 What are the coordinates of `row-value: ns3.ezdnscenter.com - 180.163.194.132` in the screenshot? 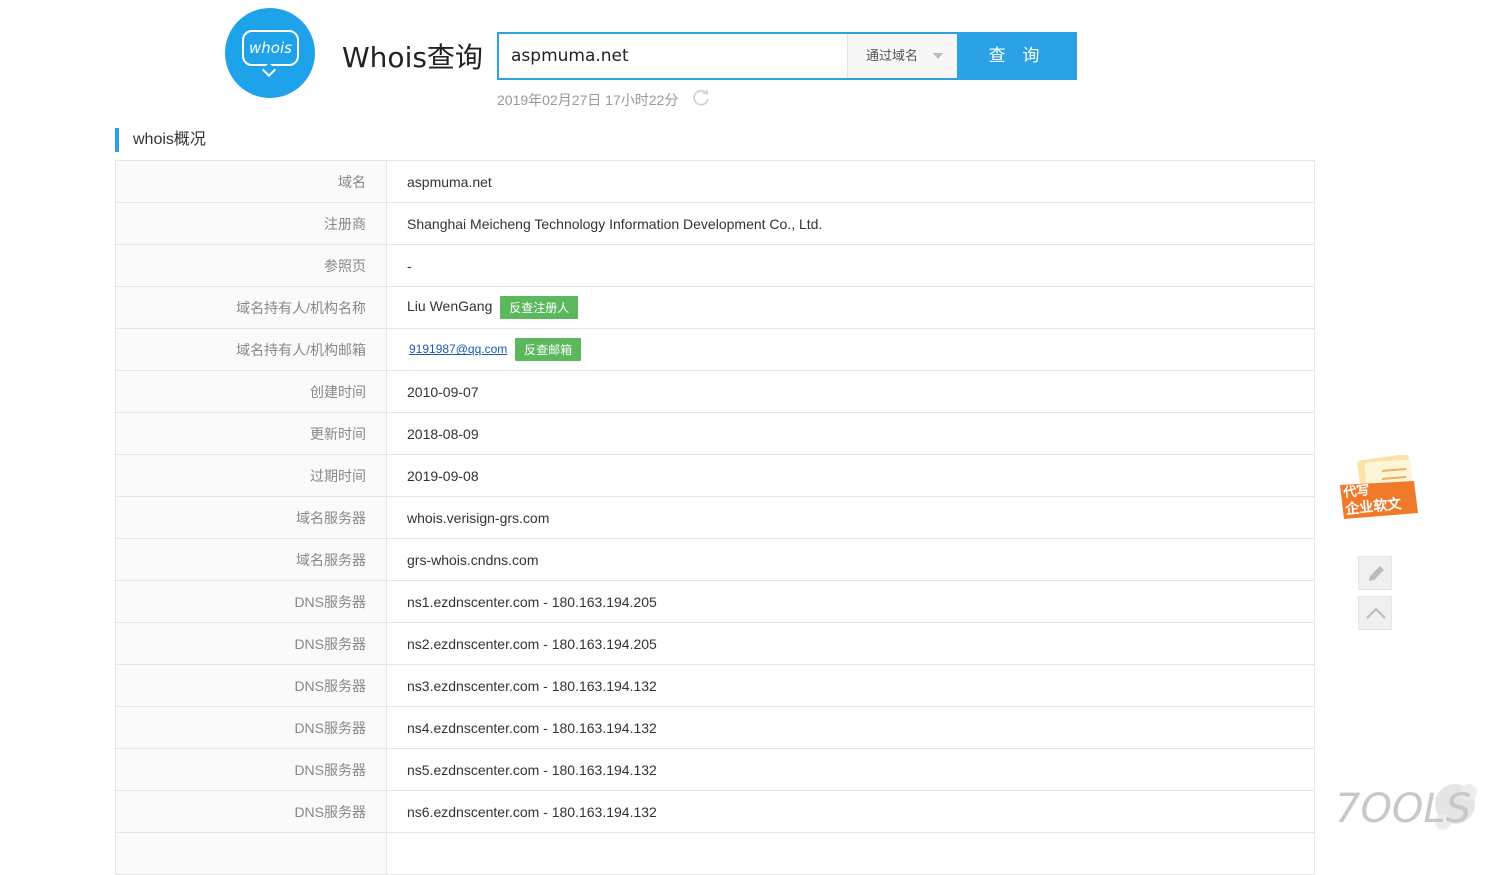 It's located at (850, 685).